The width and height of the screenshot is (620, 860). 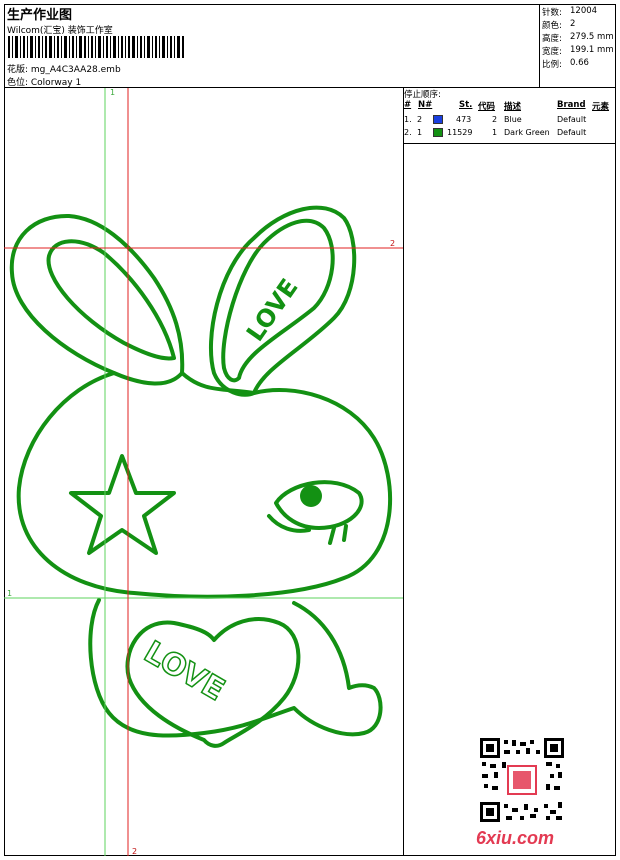 What do you see at coordinates (122, 504) in the screenshot?
I see `star` at bounding box center [122, 504].